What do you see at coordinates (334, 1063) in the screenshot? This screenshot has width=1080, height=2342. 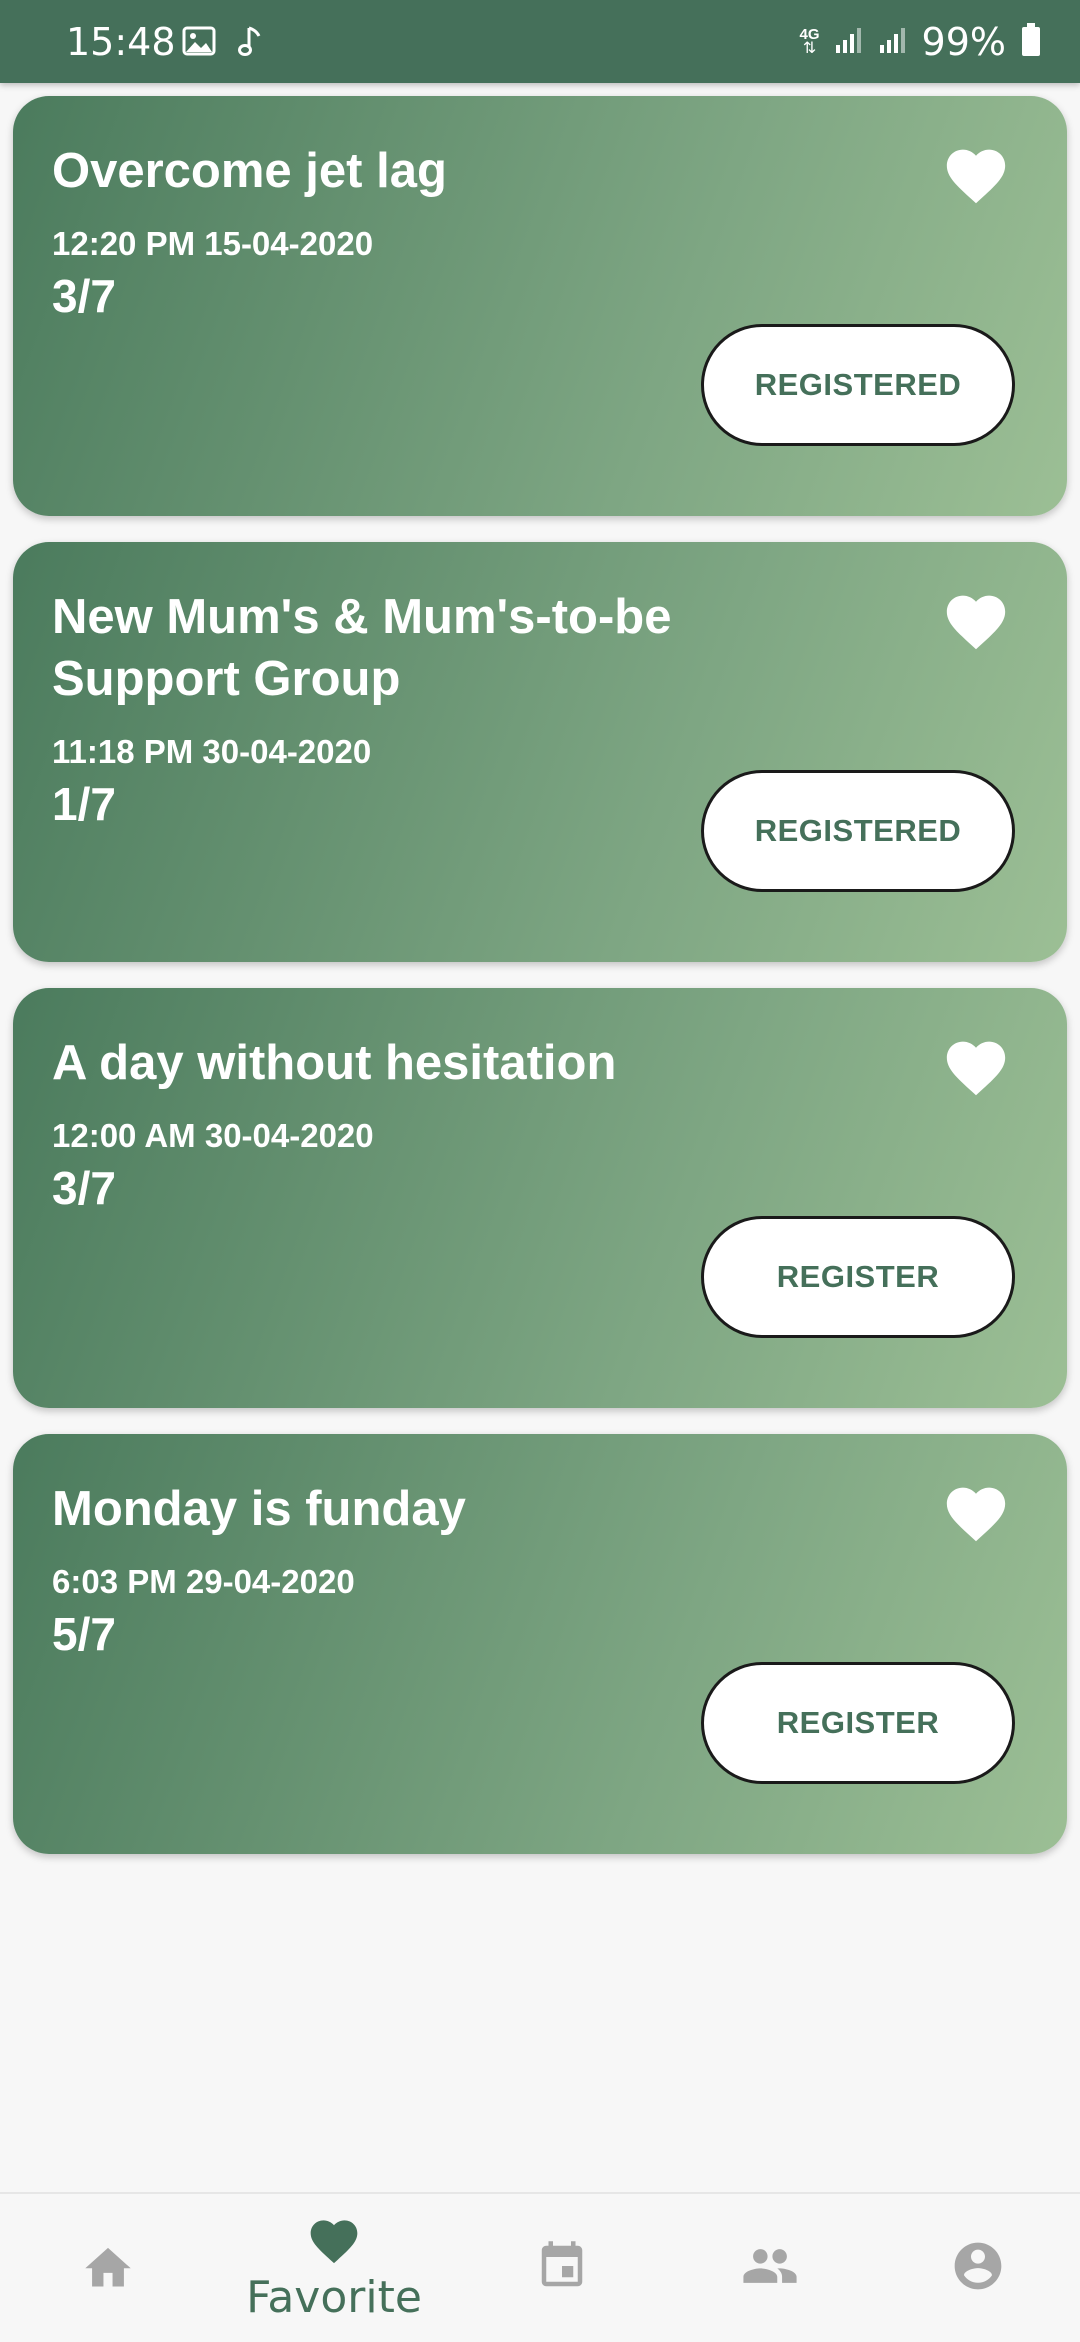 I see `event-title: A day without hesitation` at bounding box center [334, 1063].